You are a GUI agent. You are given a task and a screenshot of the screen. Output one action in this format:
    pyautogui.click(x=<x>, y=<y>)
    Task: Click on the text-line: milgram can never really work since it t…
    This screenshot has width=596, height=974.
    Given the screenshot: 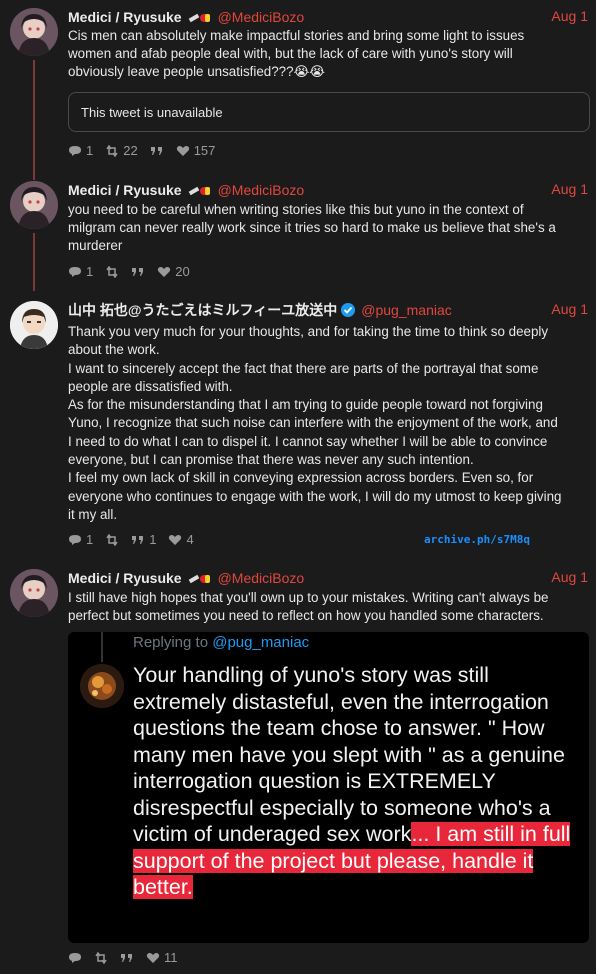 What is the action you would take?
    pyautogui.click(x=312, y=227)
    